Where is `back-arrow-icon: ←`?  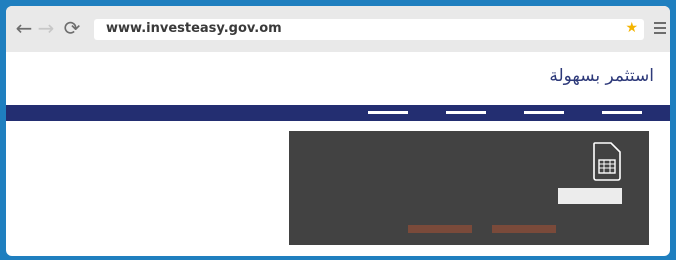
back-arrow-icon: ← is located at coordinates (24, 28).